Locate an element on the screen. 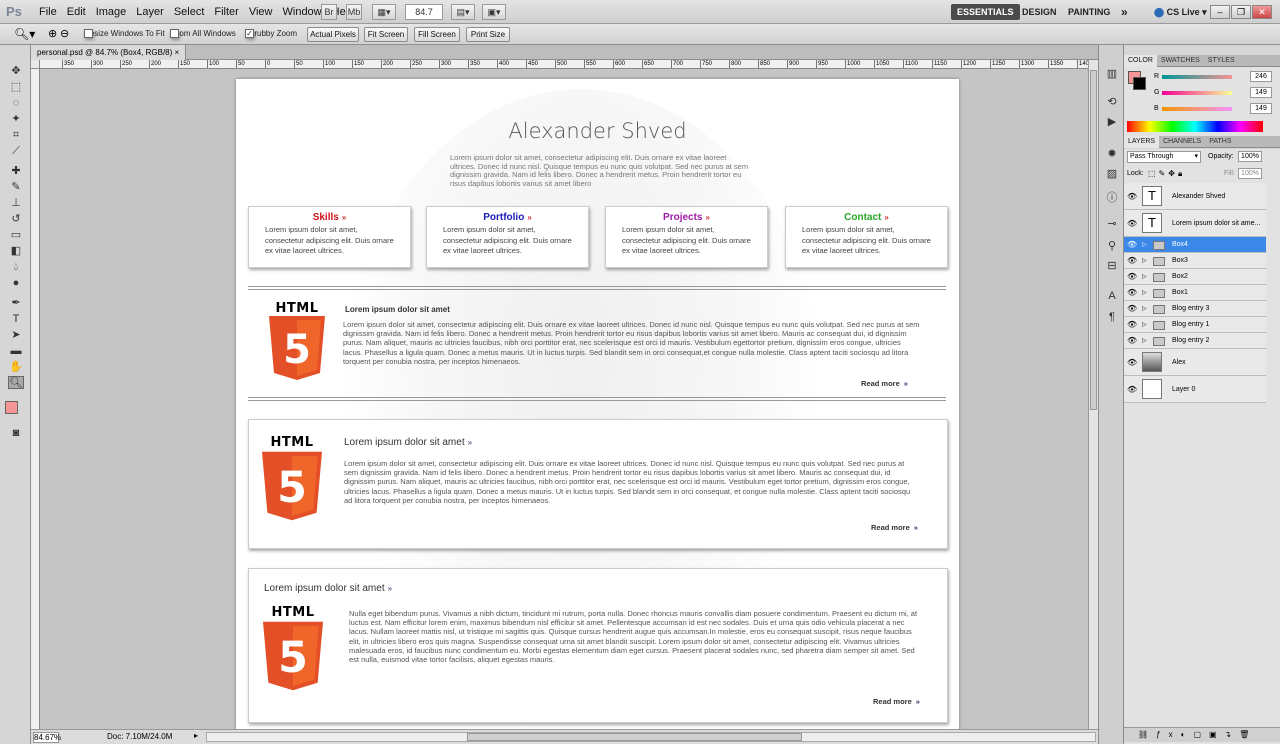 The image size is (1280, 744). menu-file: File is located at coordinates (48, 12).